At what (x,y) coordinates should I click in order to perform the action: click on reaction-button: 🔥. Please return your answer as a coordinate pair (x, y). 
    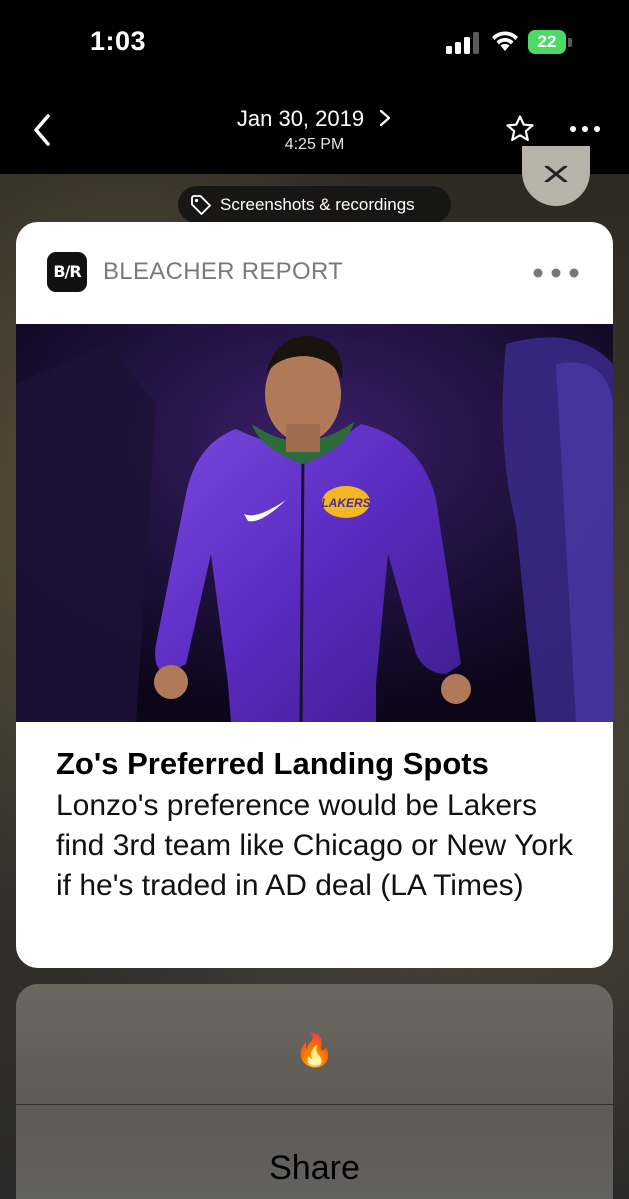
    Looking at the image, I should click on (314, 1044).